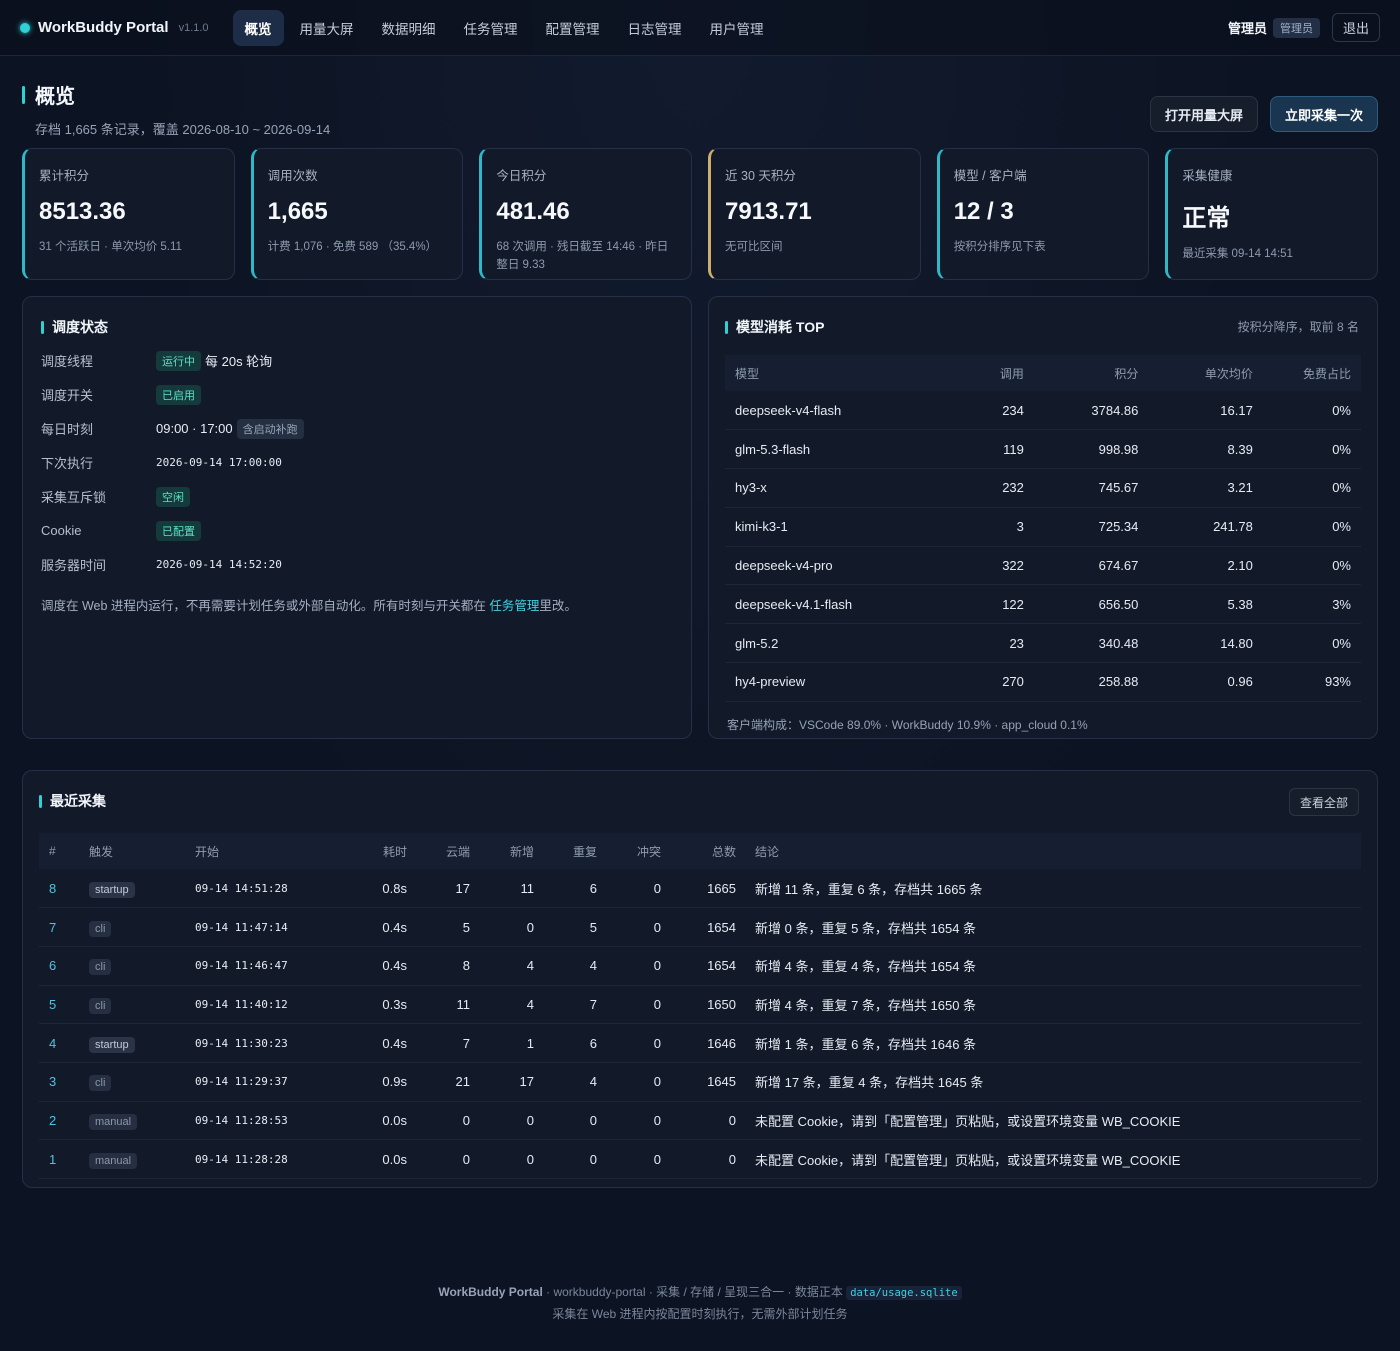 The image size is (1400, 1351). Describe the element at coordinates (1081, 488) in the screenshot. I see `model-points: 745.67` at that location.